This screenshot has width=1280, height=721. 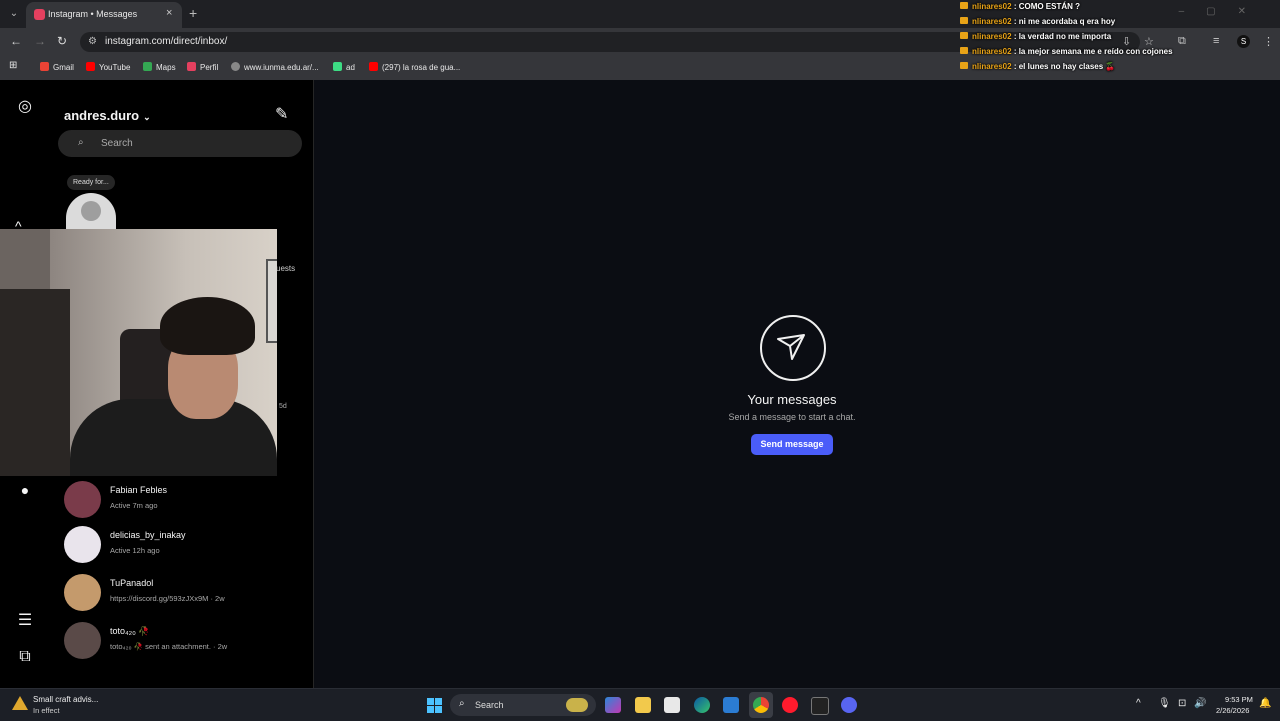 What do you see at coordinates (169, 646) in the screenshot?
I see `conversation-status: toto₄₂₀ 🥀 sent an attachment. · 2w` at bounding box center [169, 646].